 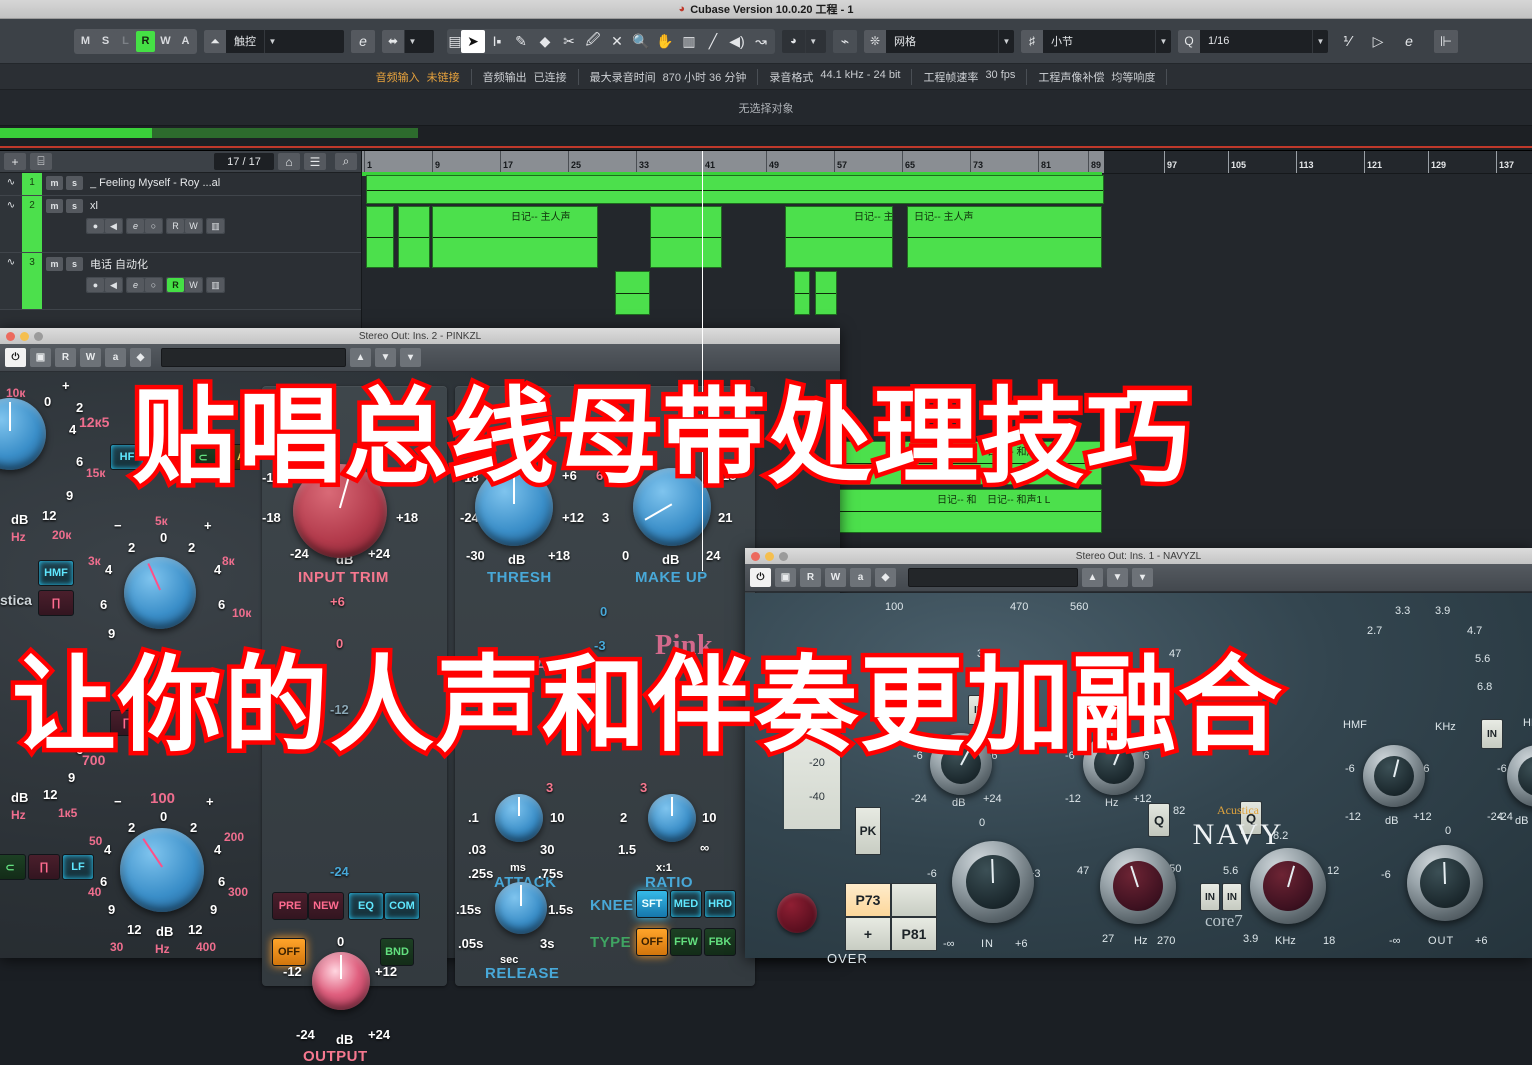 I want to click on search-icon: ⌕, so click(x=346, y=161).